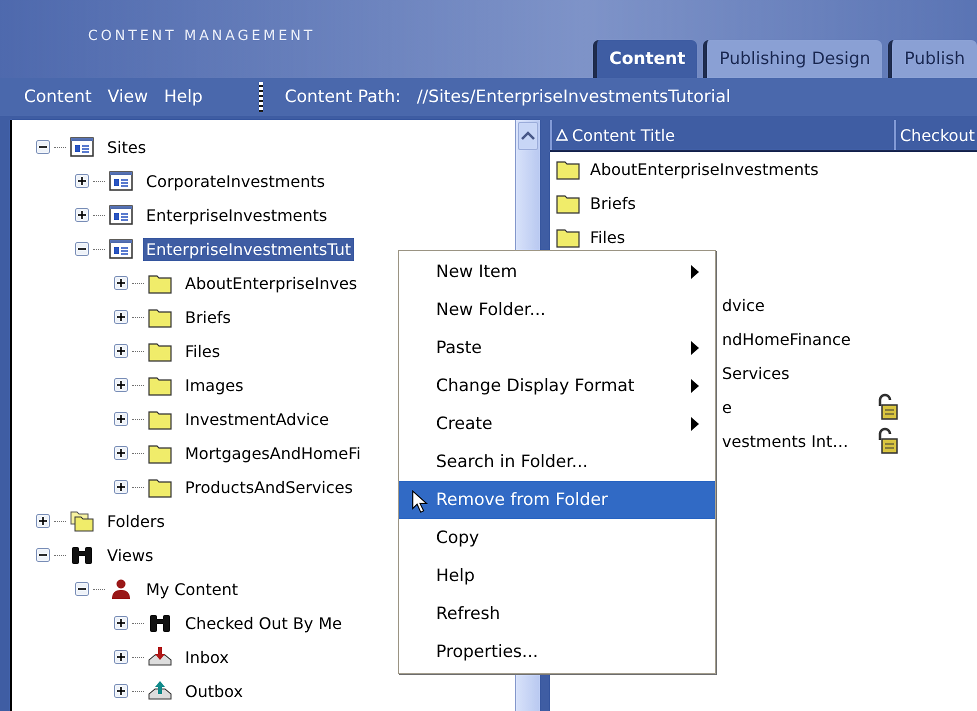  I want to click on tree-item: Inbox, so click(207, 657).